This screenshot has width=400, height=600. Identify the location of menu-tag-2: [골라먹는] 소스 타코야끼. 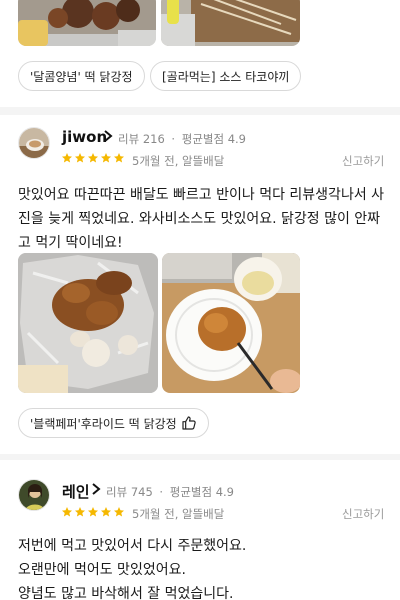
(226, 76).